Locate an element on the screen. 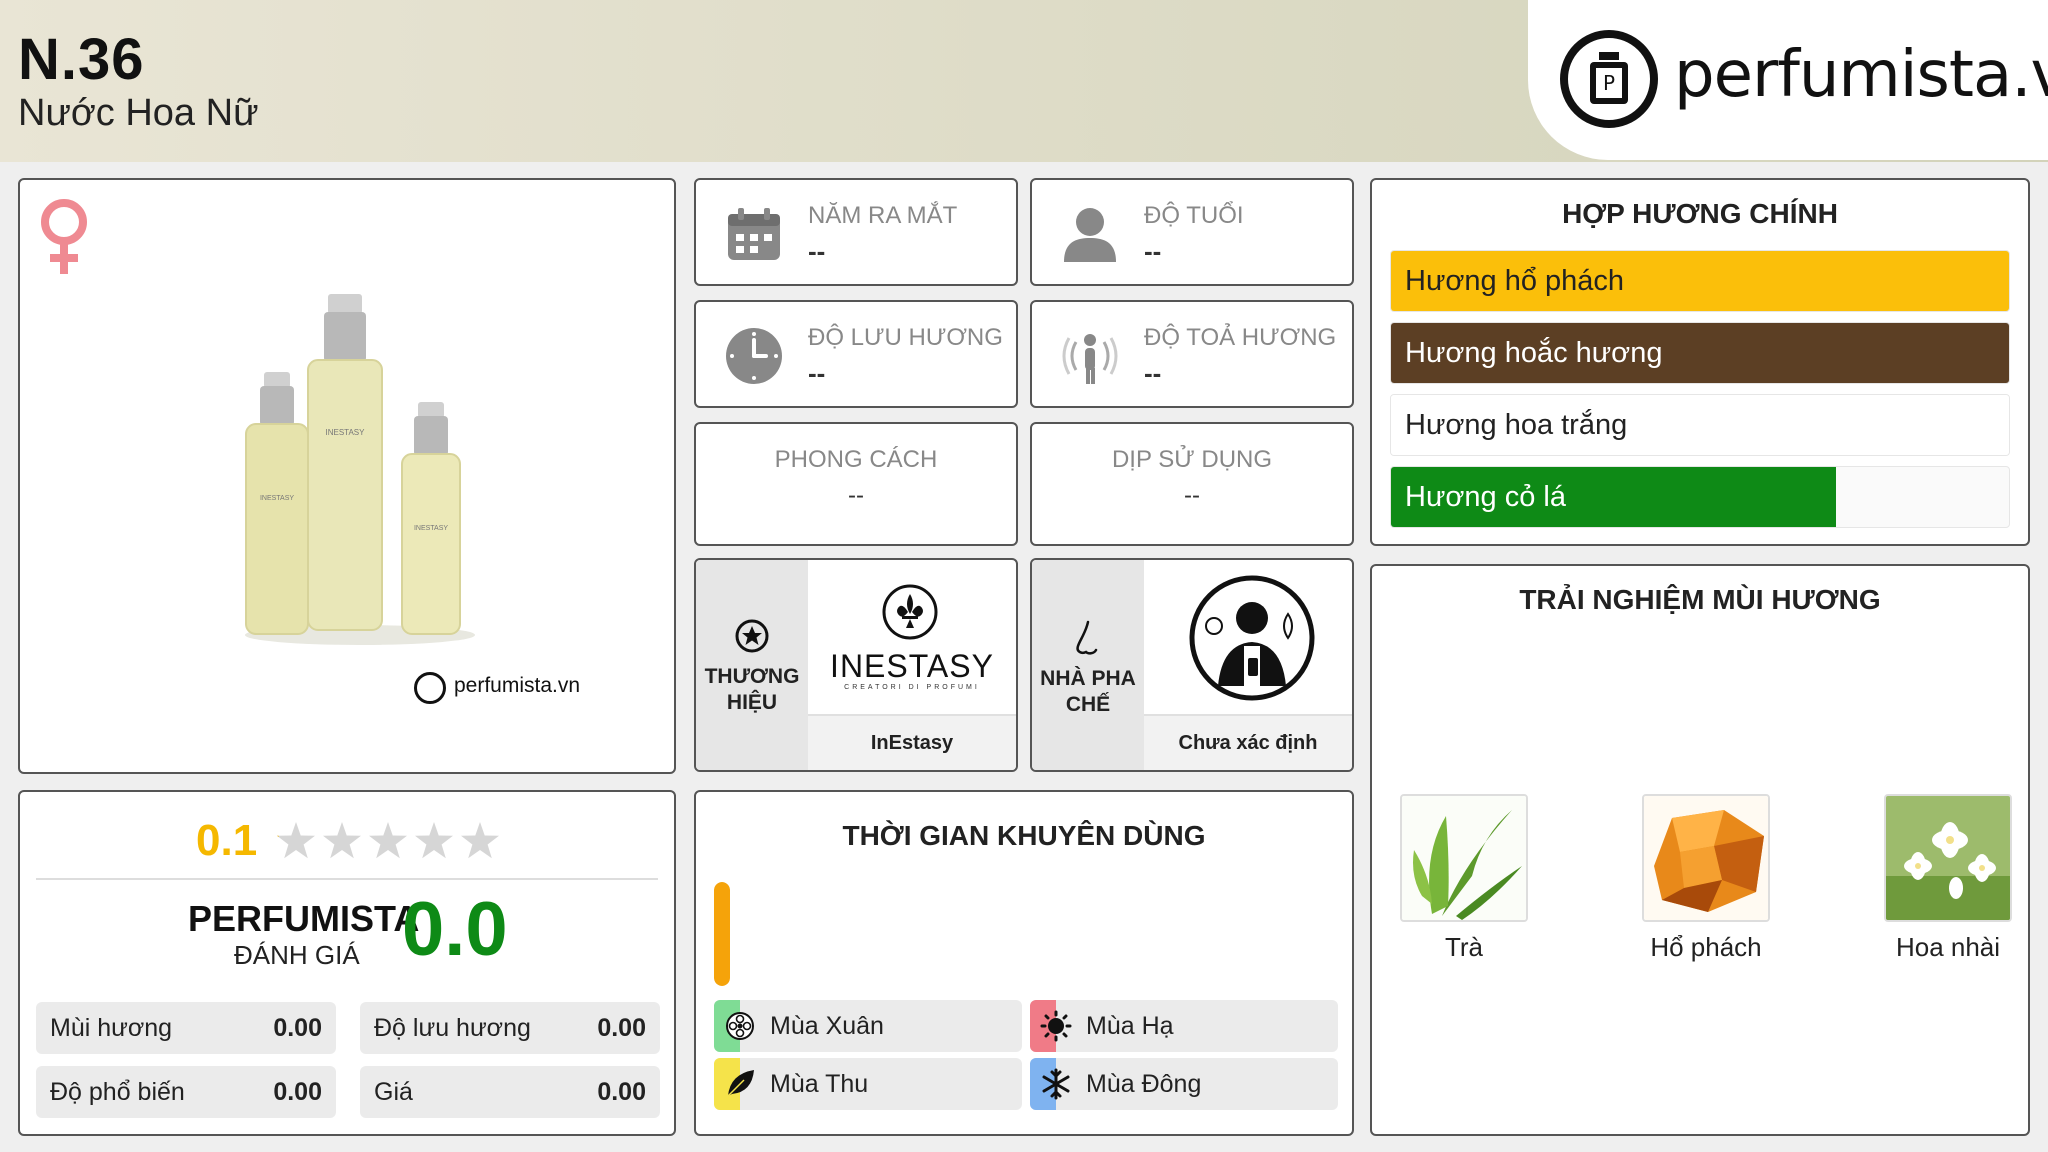  brand-side-panel: THƯƠNG HIỆU is located at coordinates (752, 665).